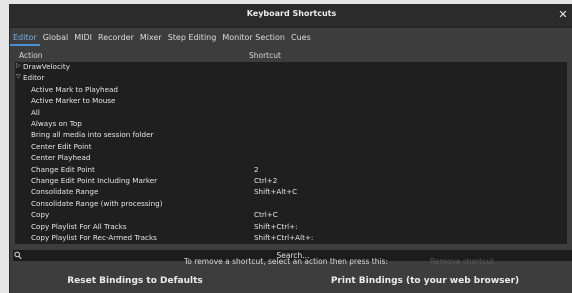 The height and width of the screenshot is (293, 572). Describe the element at coordinates (291, 90) in the screenshot. I see `list-item: Active Mark to Playhead` at that location.